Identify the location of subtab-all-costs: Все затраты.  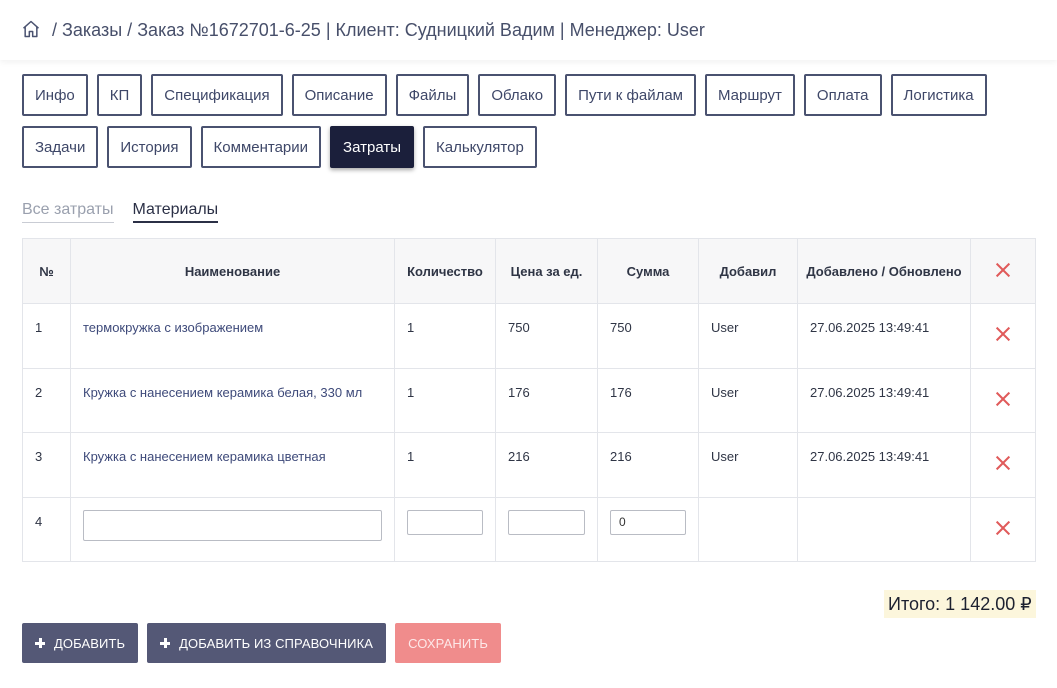
(68, 212).